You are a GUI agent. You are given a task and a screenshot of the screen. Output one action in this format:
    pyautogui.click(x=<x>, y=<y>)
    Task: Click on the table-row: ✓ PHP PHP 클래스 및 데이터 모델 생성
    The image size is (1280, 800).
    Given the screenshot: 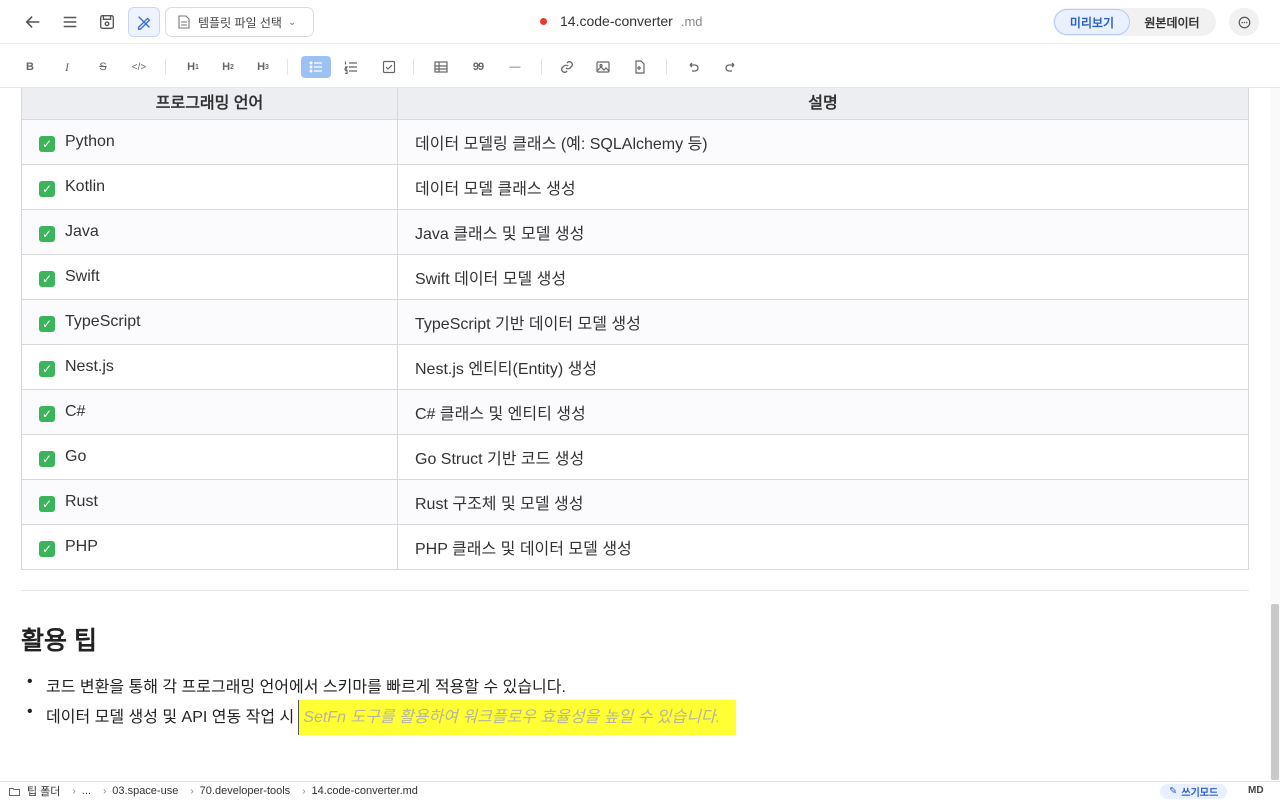 What is the action you would take?
    pyautogui.click(x=635, y=547)
    